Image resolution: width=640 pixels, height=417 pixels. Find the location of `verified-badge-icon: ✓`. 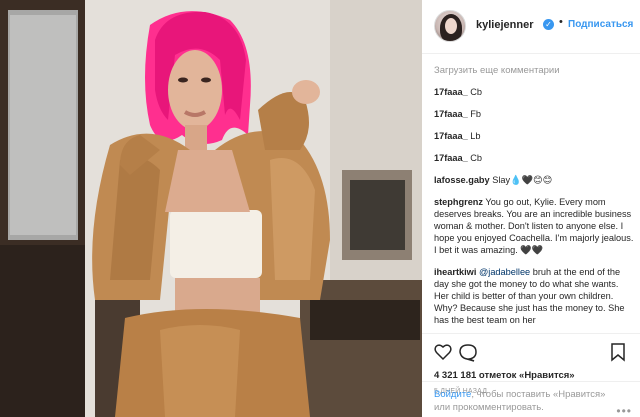

verified-badge-icon: ✓ is located at coordinates (548, 24).